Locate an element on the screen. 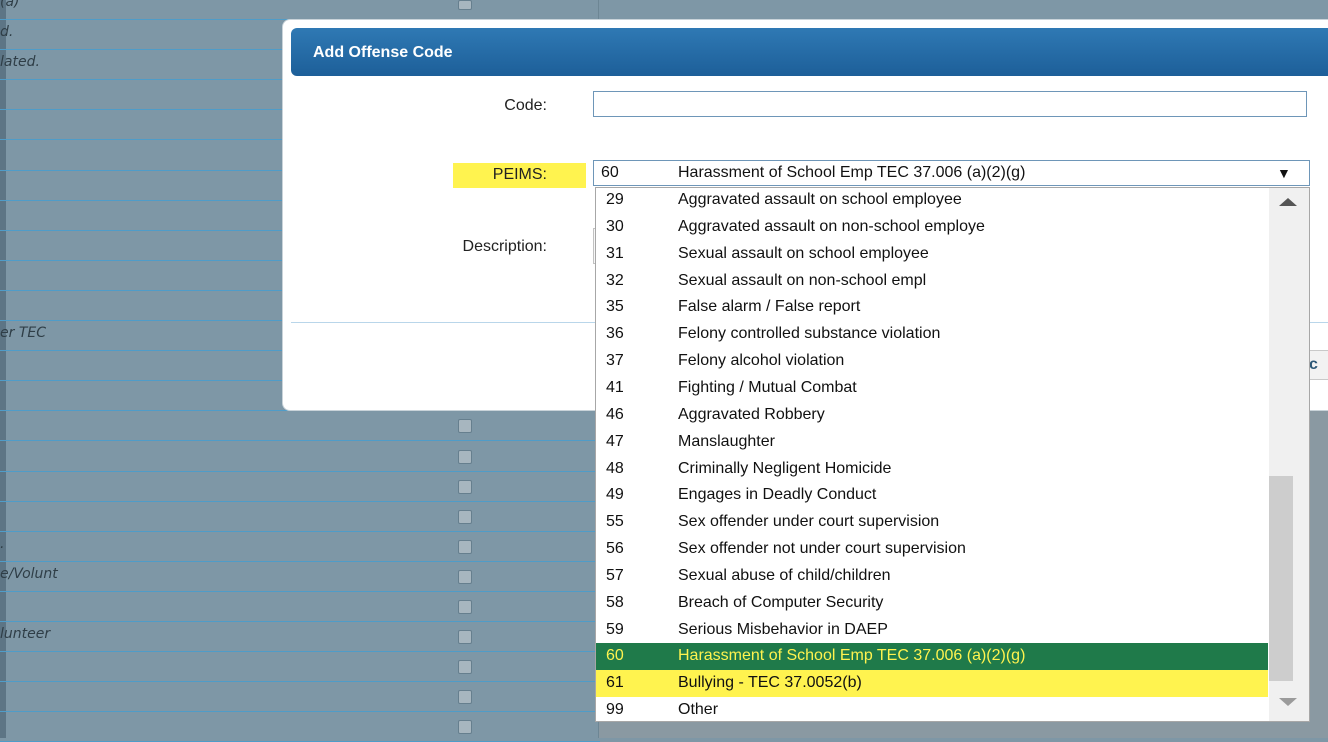  background-row-text: e/Volunt is located at coordinates (29, 573).